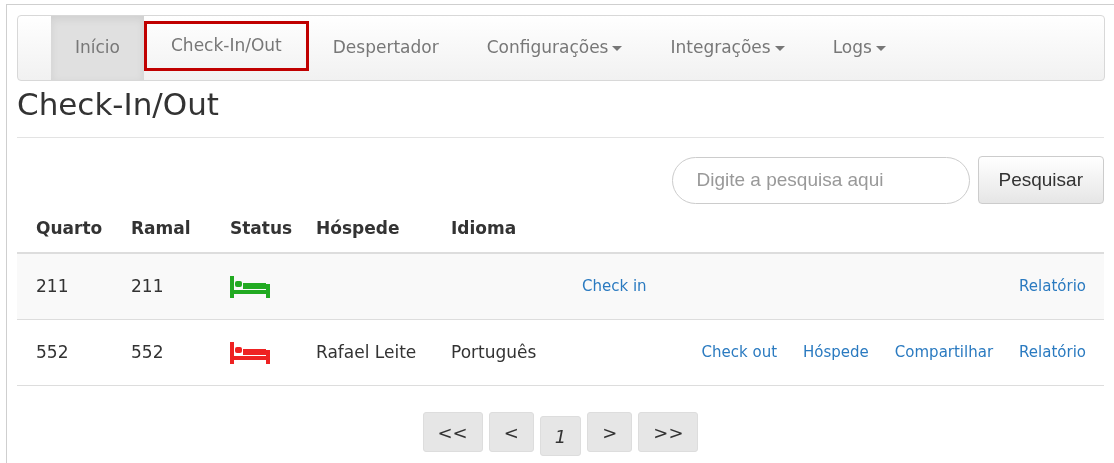  Describe the element at coordinates (554, 48) in the screenshot. I see `nav-tab: Configurações` at that location.